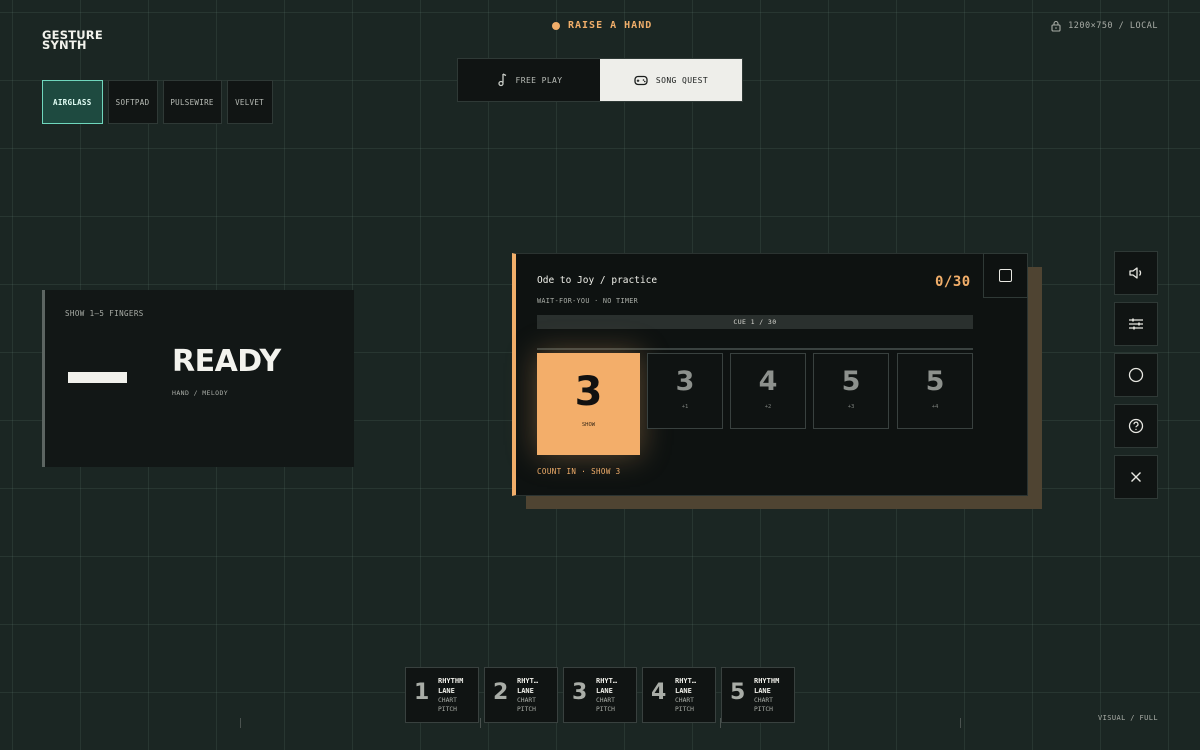 The height and width of the screenshot is (750, 1200). I want to click on lane-button-1: 1 RHYTHM LANE CHART PITCH, so click(442, 695).